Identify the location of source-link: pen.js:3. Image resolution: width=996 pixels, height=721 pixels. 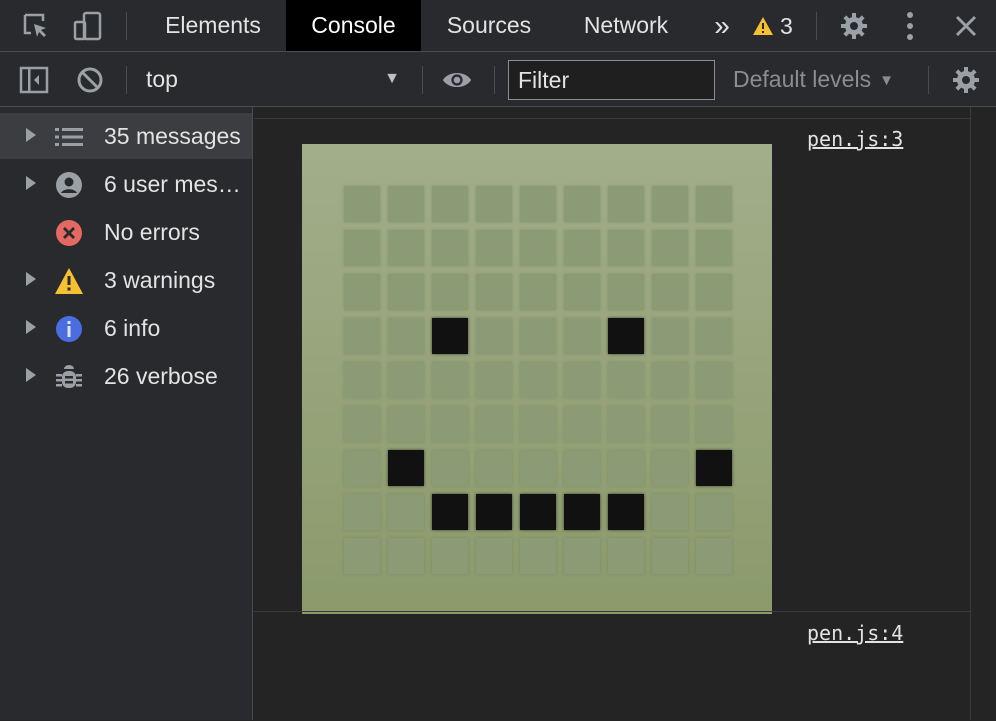
(855, 139).